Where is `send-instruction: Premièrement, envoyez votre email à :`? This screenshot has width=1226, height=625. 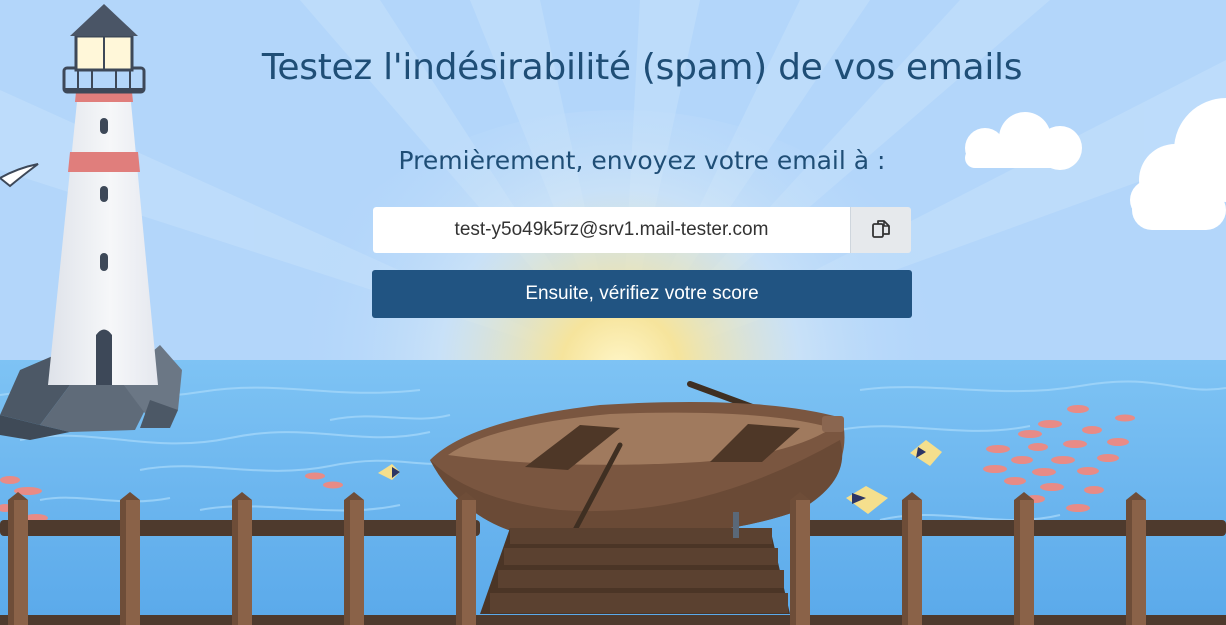
send-instruction: Premièrement, envoyez votre email à : is located at coordinates (642, 160).